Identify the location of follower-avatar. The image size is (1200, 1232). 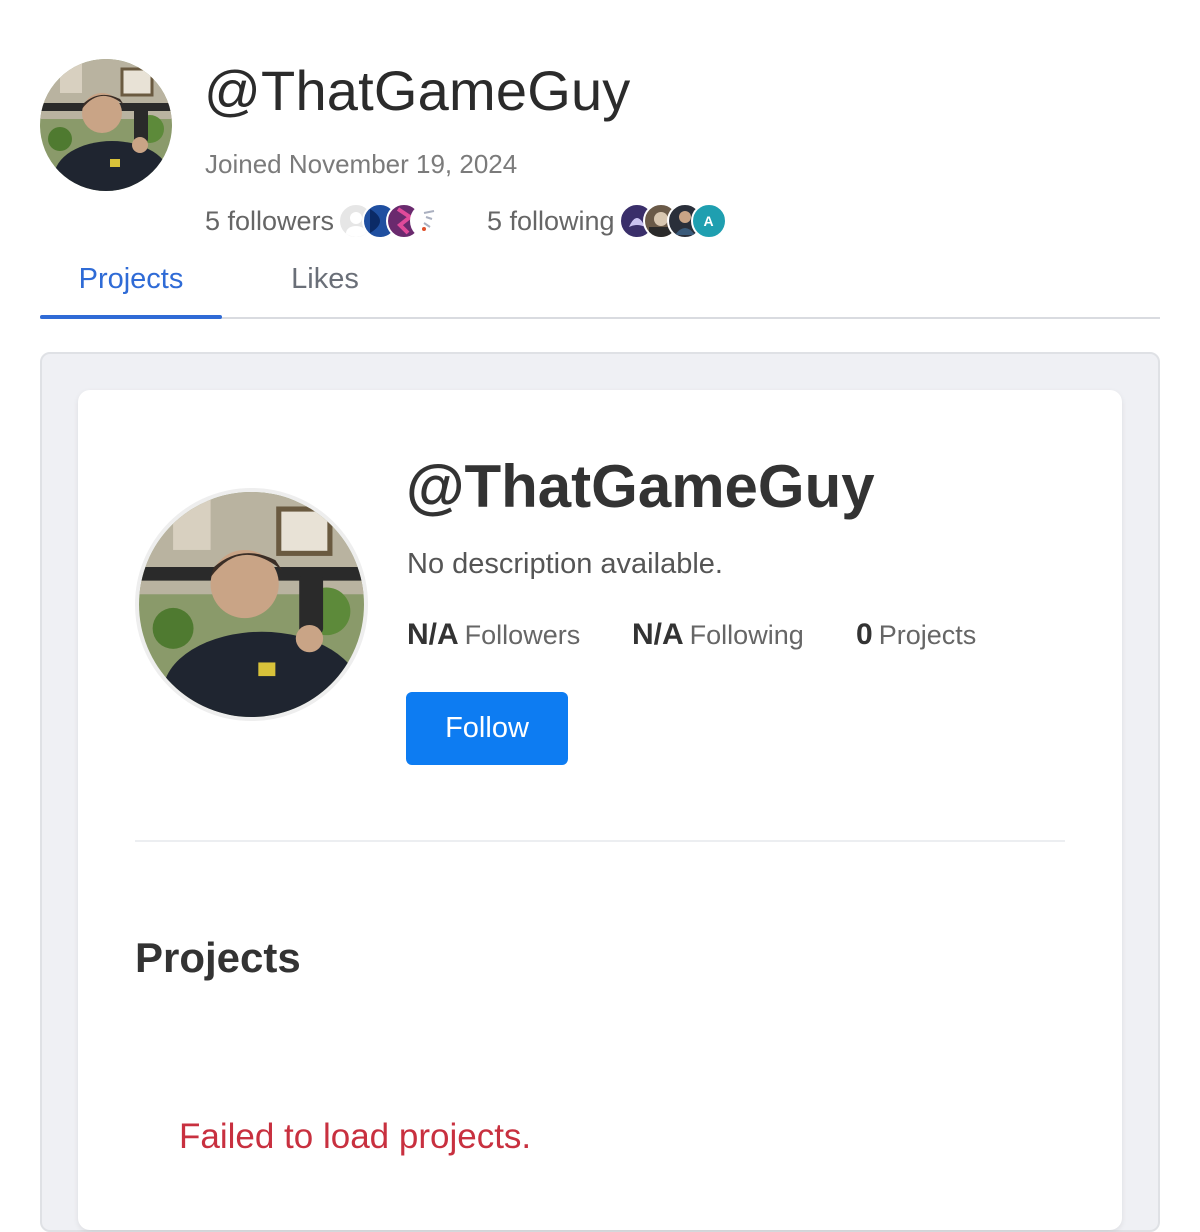
(428, 221).